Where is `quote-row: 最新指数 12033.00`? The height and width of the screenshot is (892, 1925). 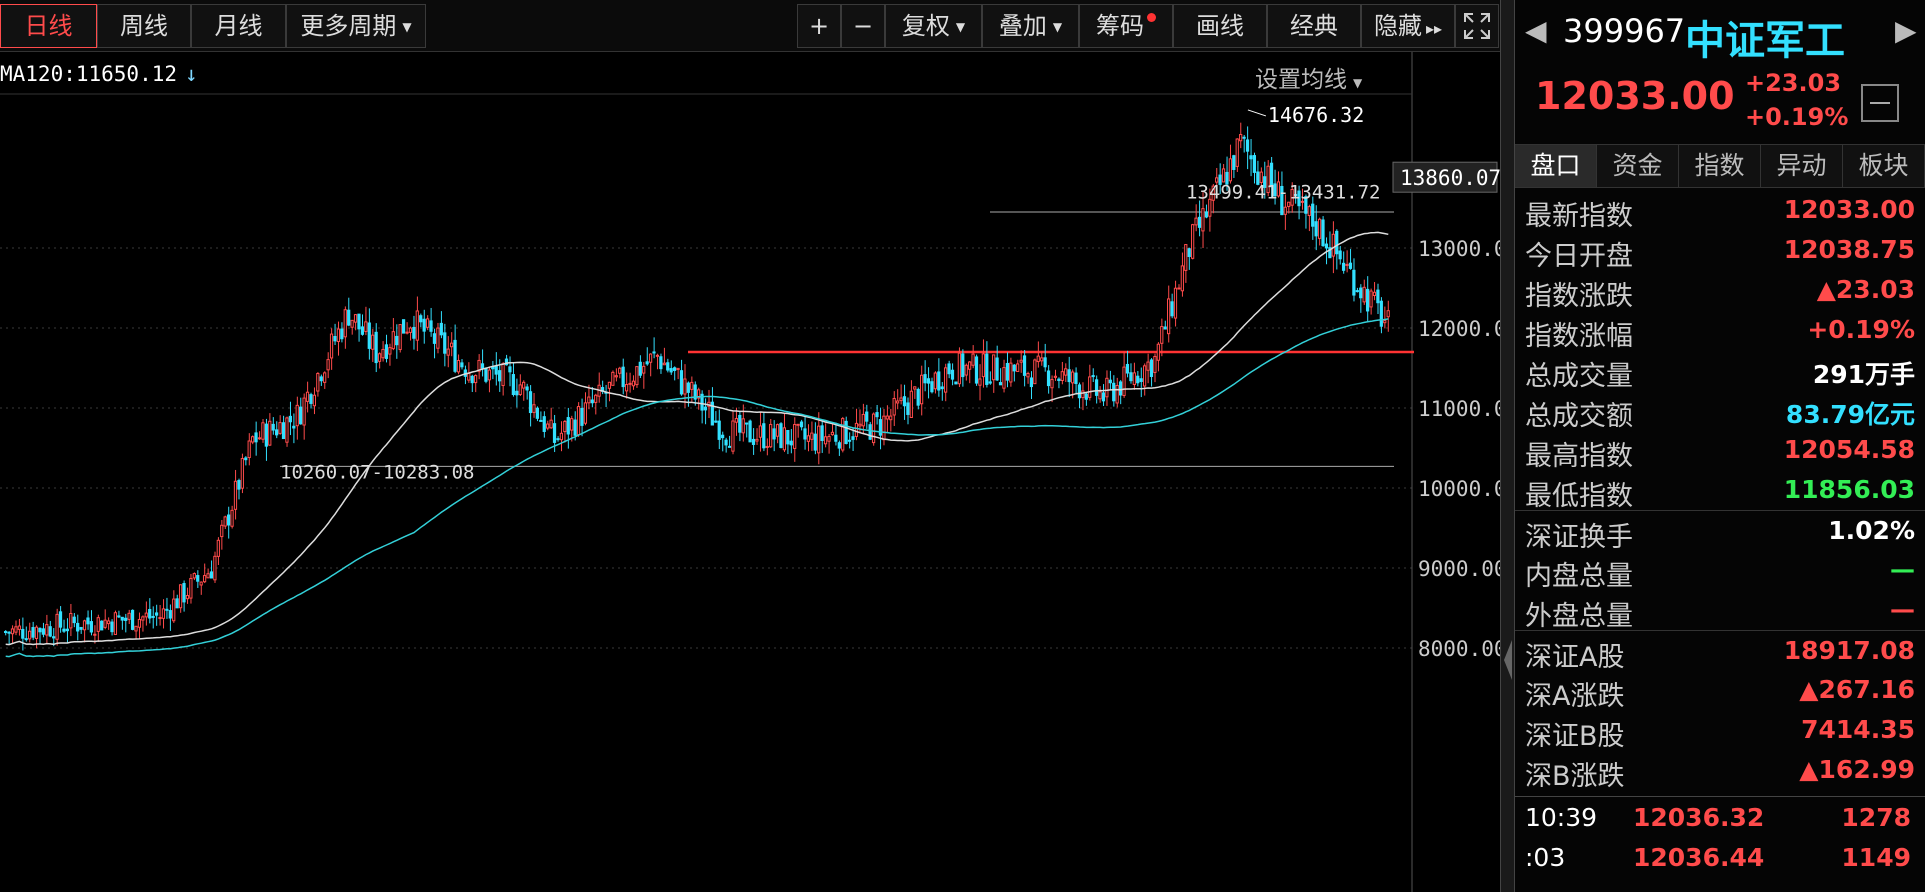
quote-row: 最新指数 12033.00 is located at coordinates (1720, 211).